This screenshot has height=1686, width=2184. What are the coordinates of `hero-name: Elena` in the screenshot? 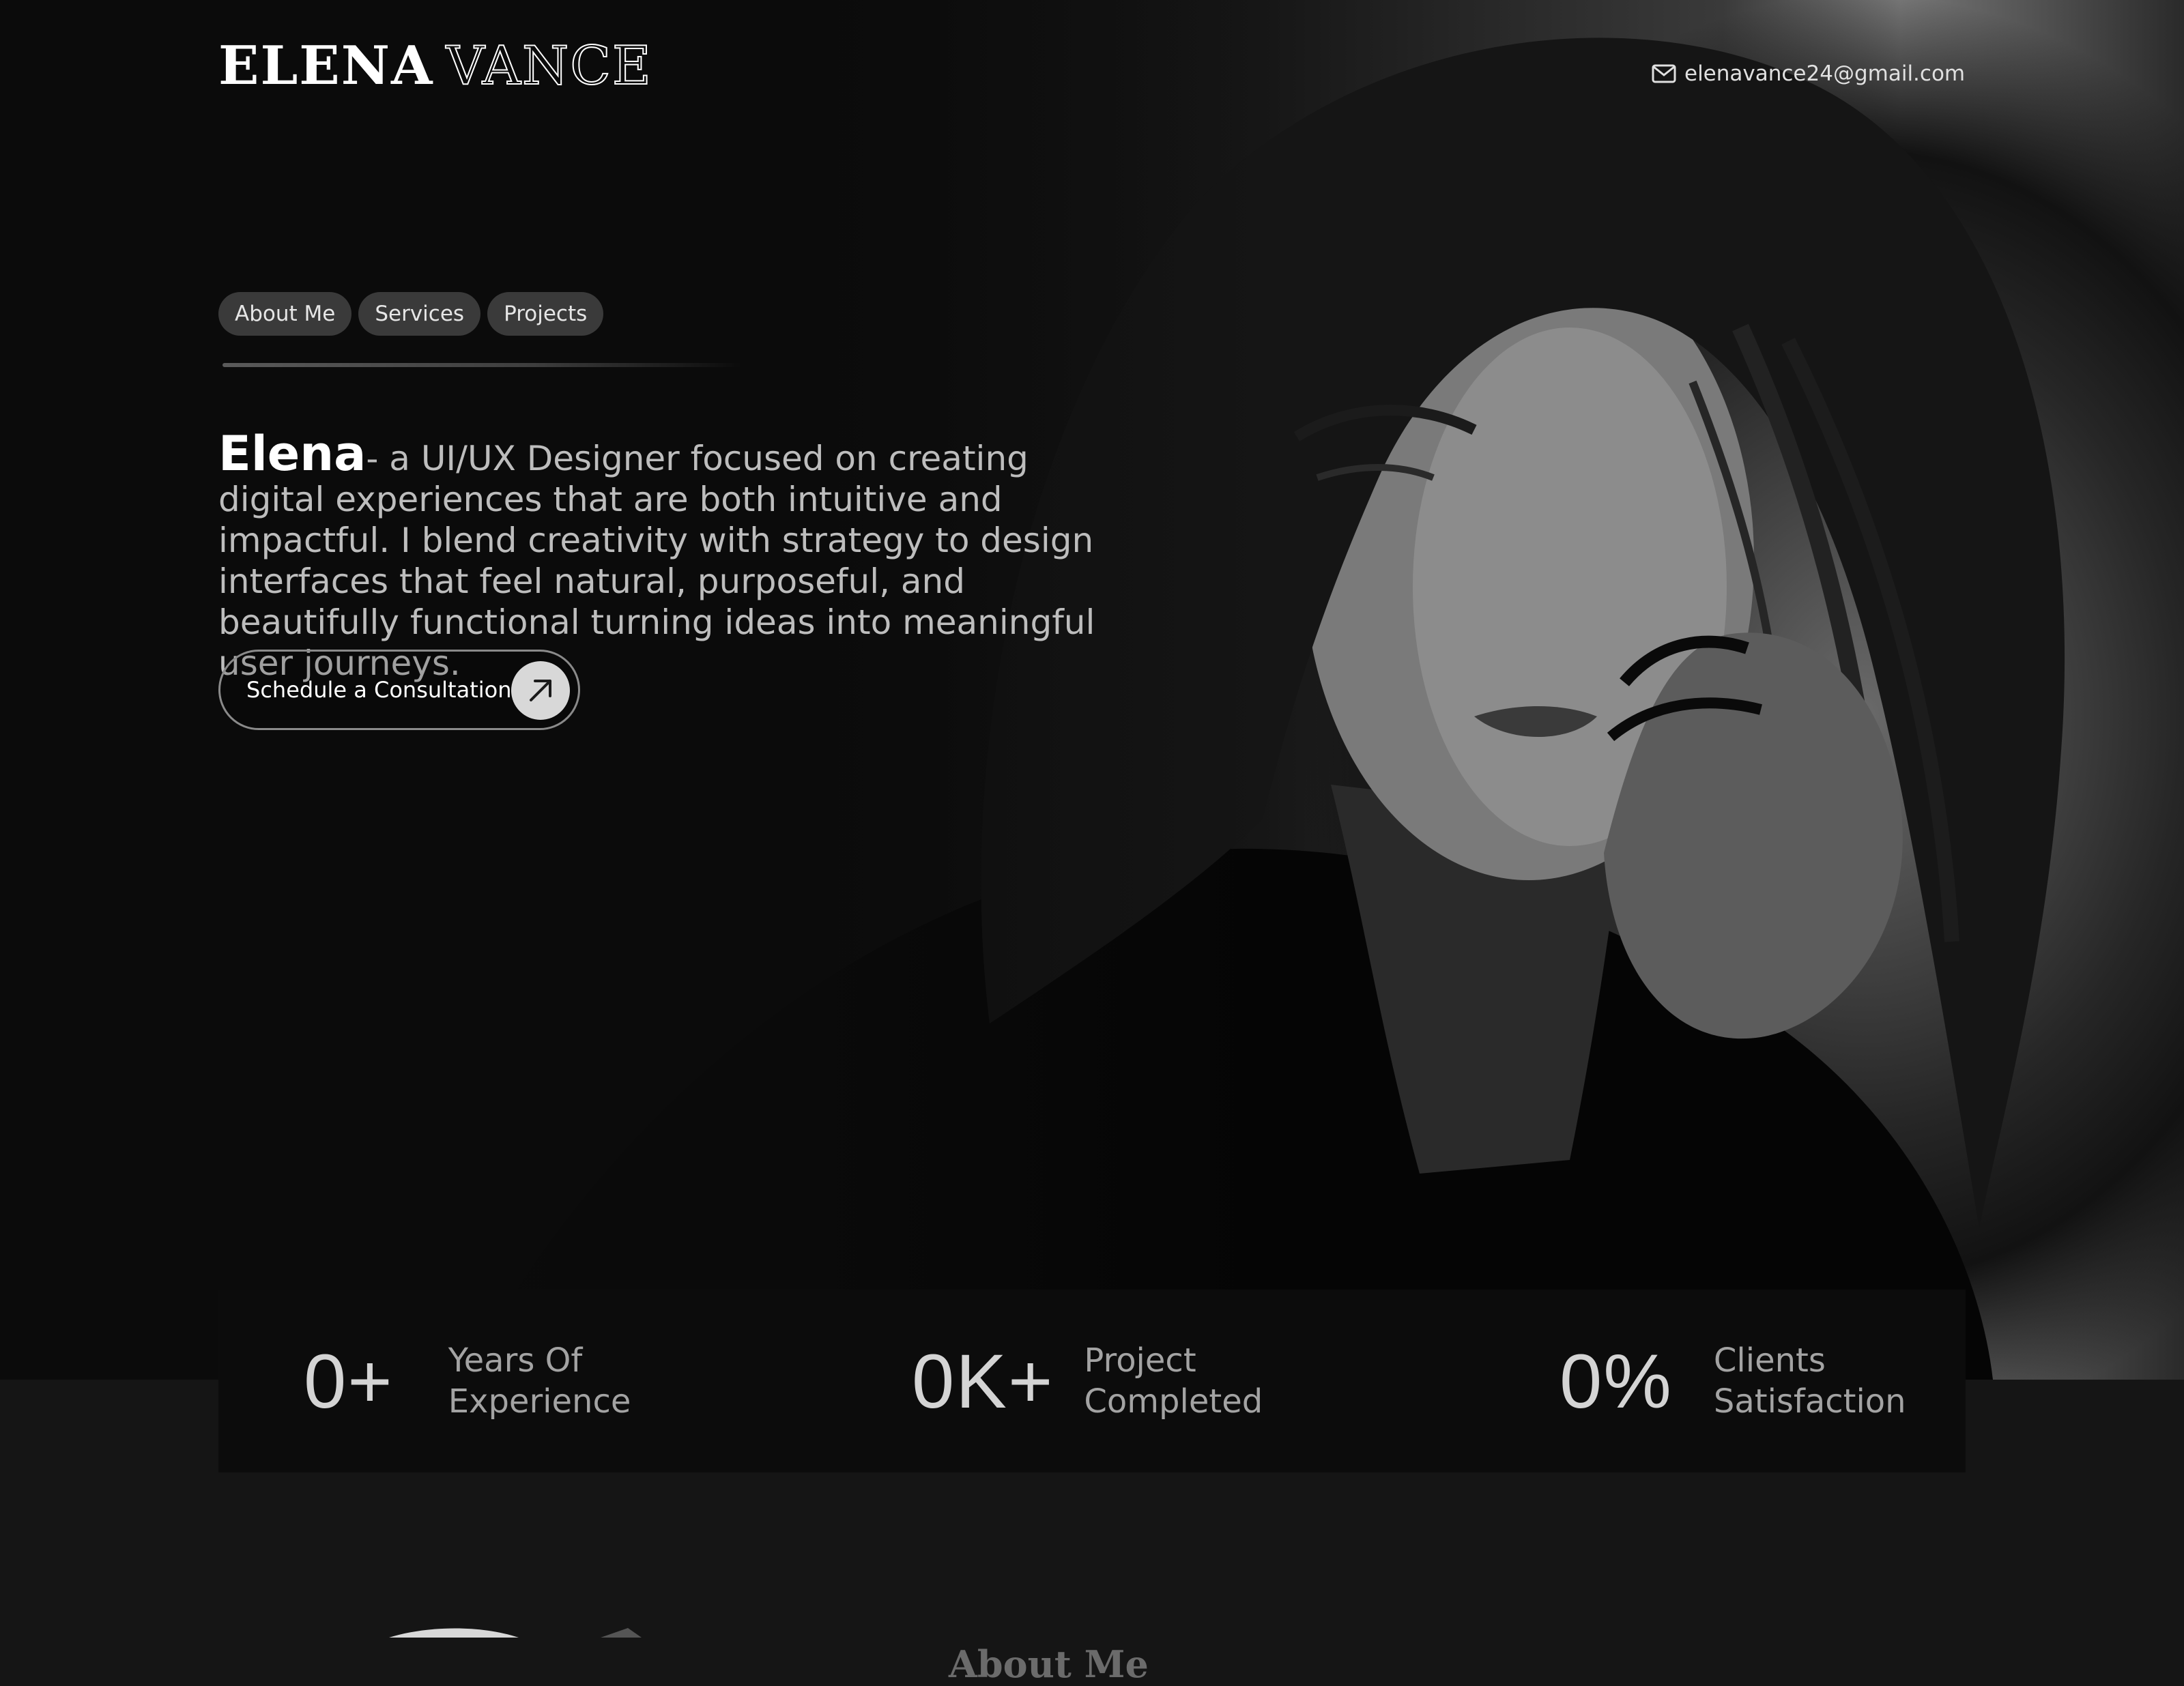 It's located at (292, 454).